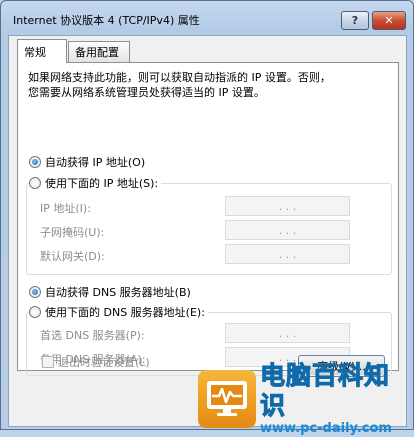 Image resolution: width=414 pixels, height=437 pixels. I want to click on preferred-dns-label: 首选 DNS 服务器(P):, so click(92, 335).